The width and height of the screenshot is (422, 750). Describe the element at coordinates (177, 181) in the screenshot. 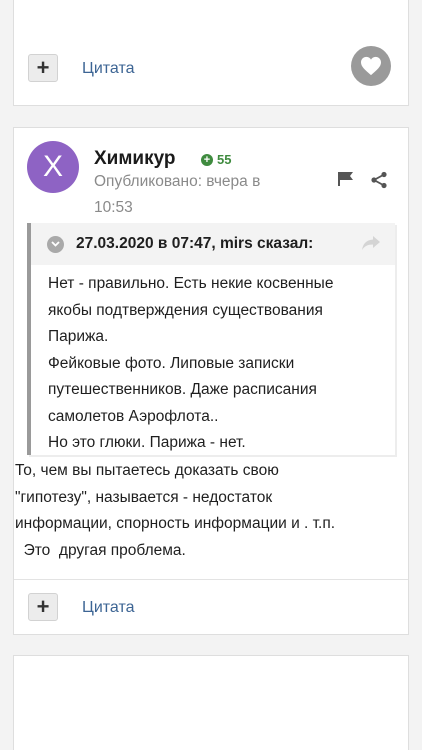

I see `published-date: Опубликовано: вчера в` at that location.